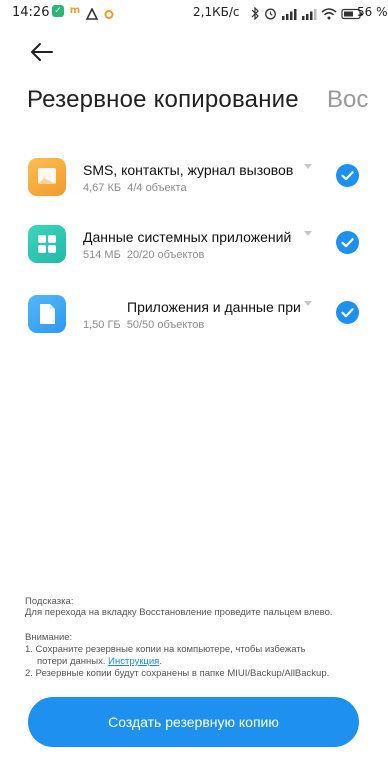  I want to click on back-button, so click(42, 52).